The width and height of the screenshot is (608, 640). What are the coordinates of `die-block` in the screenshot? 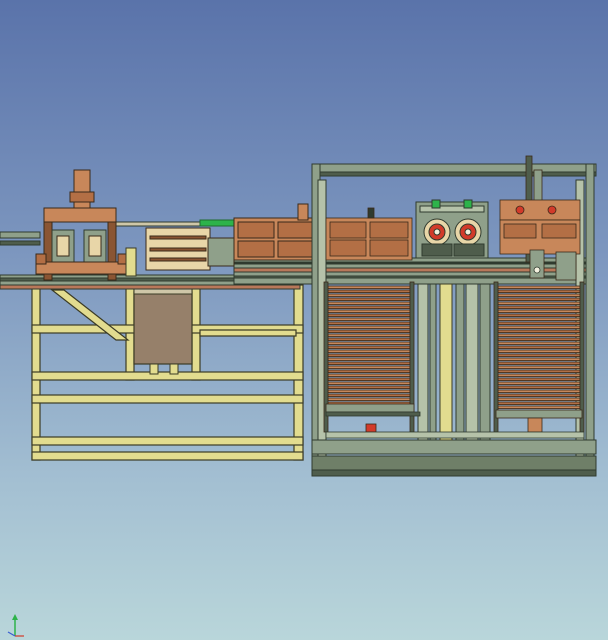 It's located at (190, 245).